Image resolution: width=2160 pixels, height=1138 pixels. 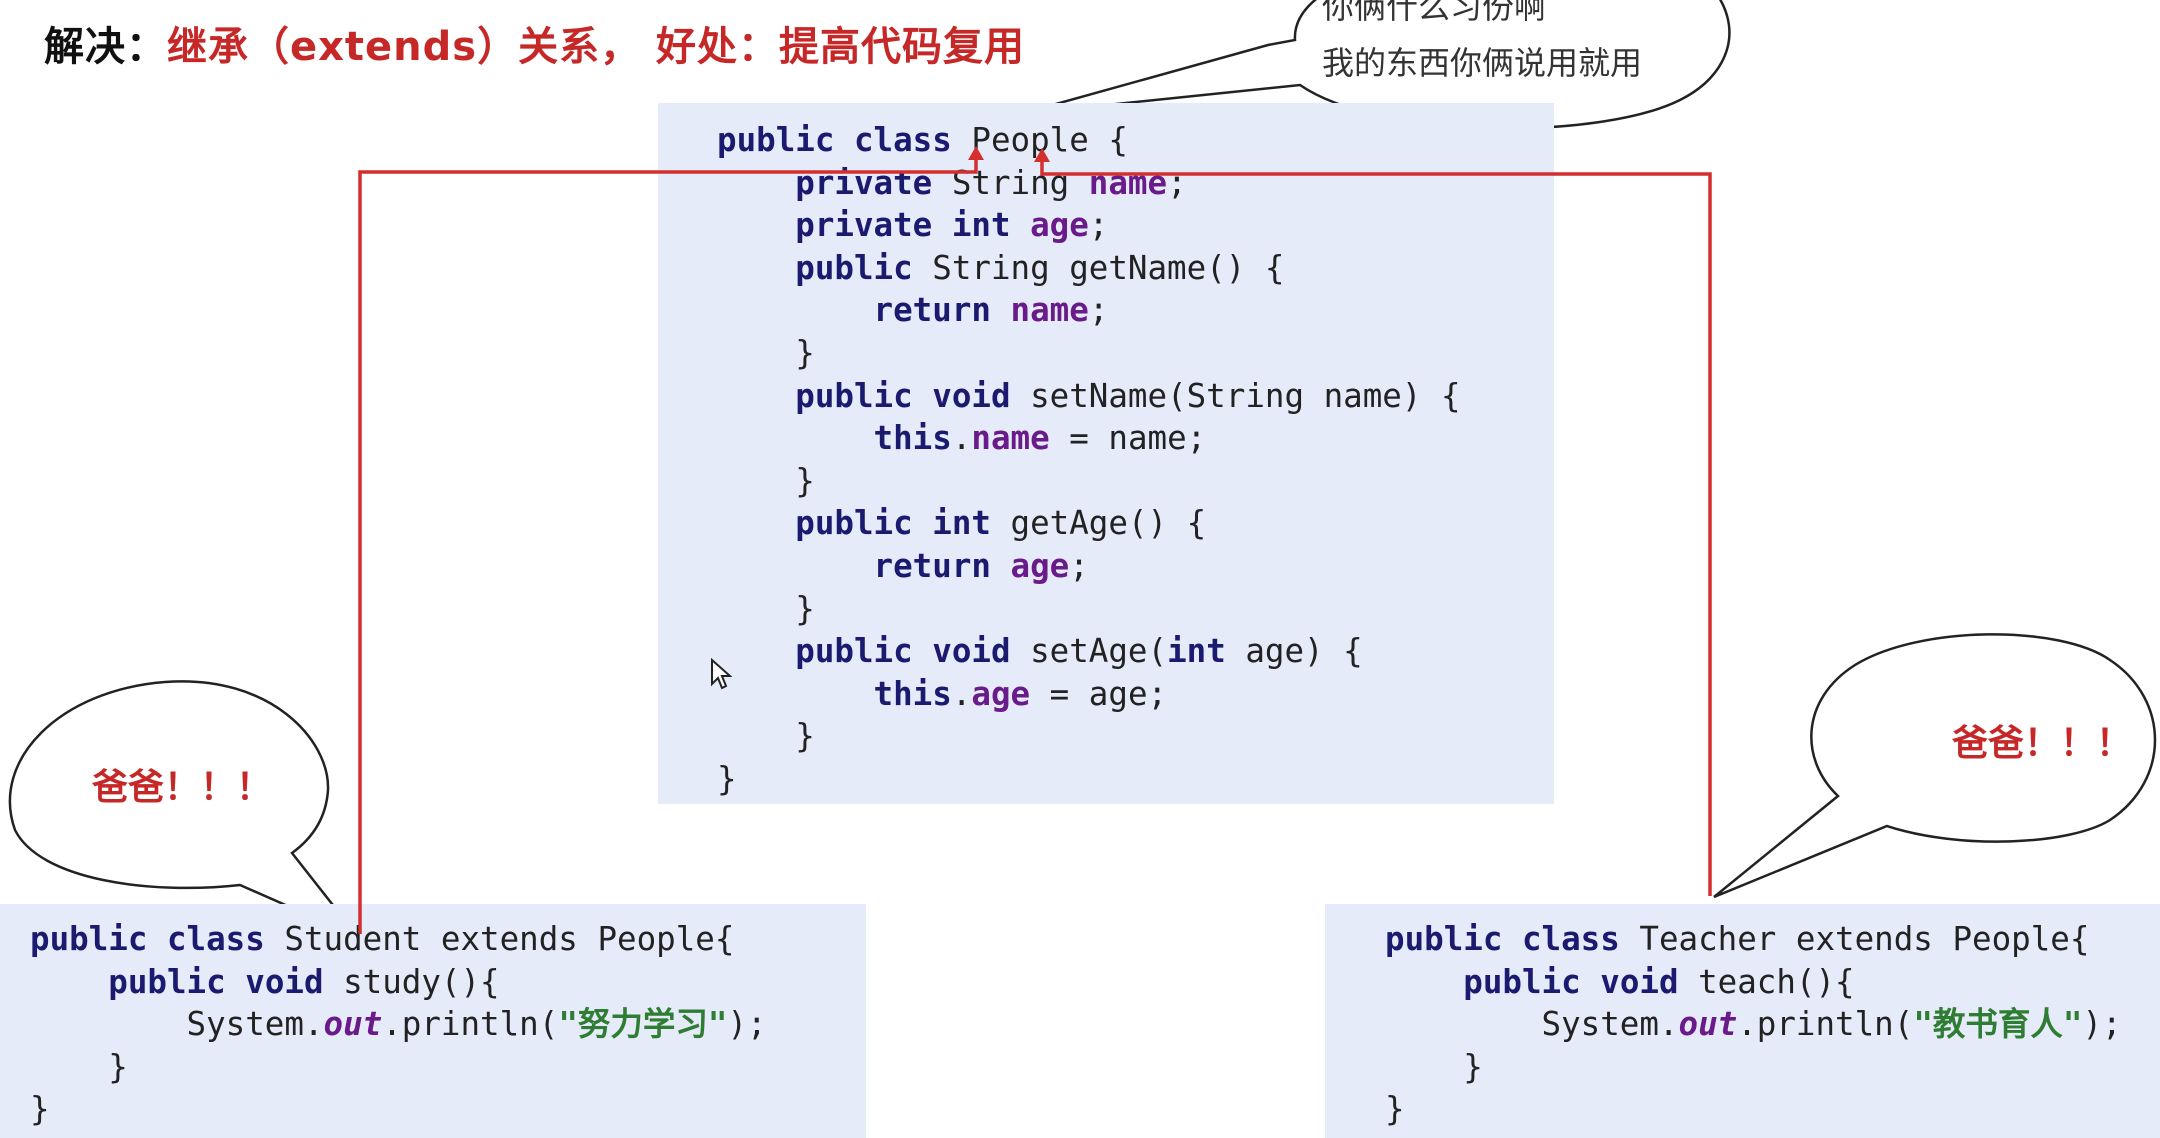 I want to click on student-arrowhead-icon, so click(x=976, y=153).